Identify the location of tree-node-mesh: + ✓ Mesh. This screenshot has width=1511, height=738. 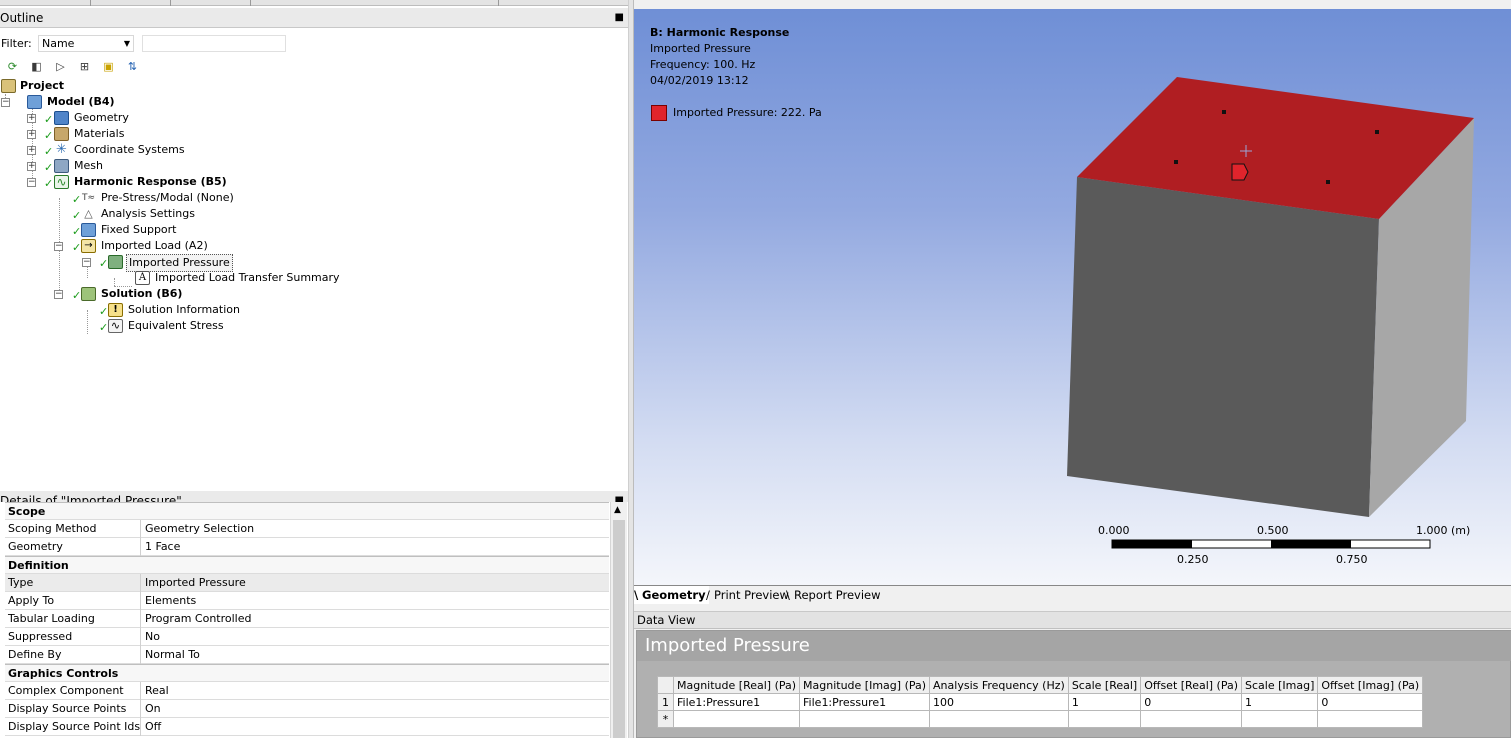
(100, 166).